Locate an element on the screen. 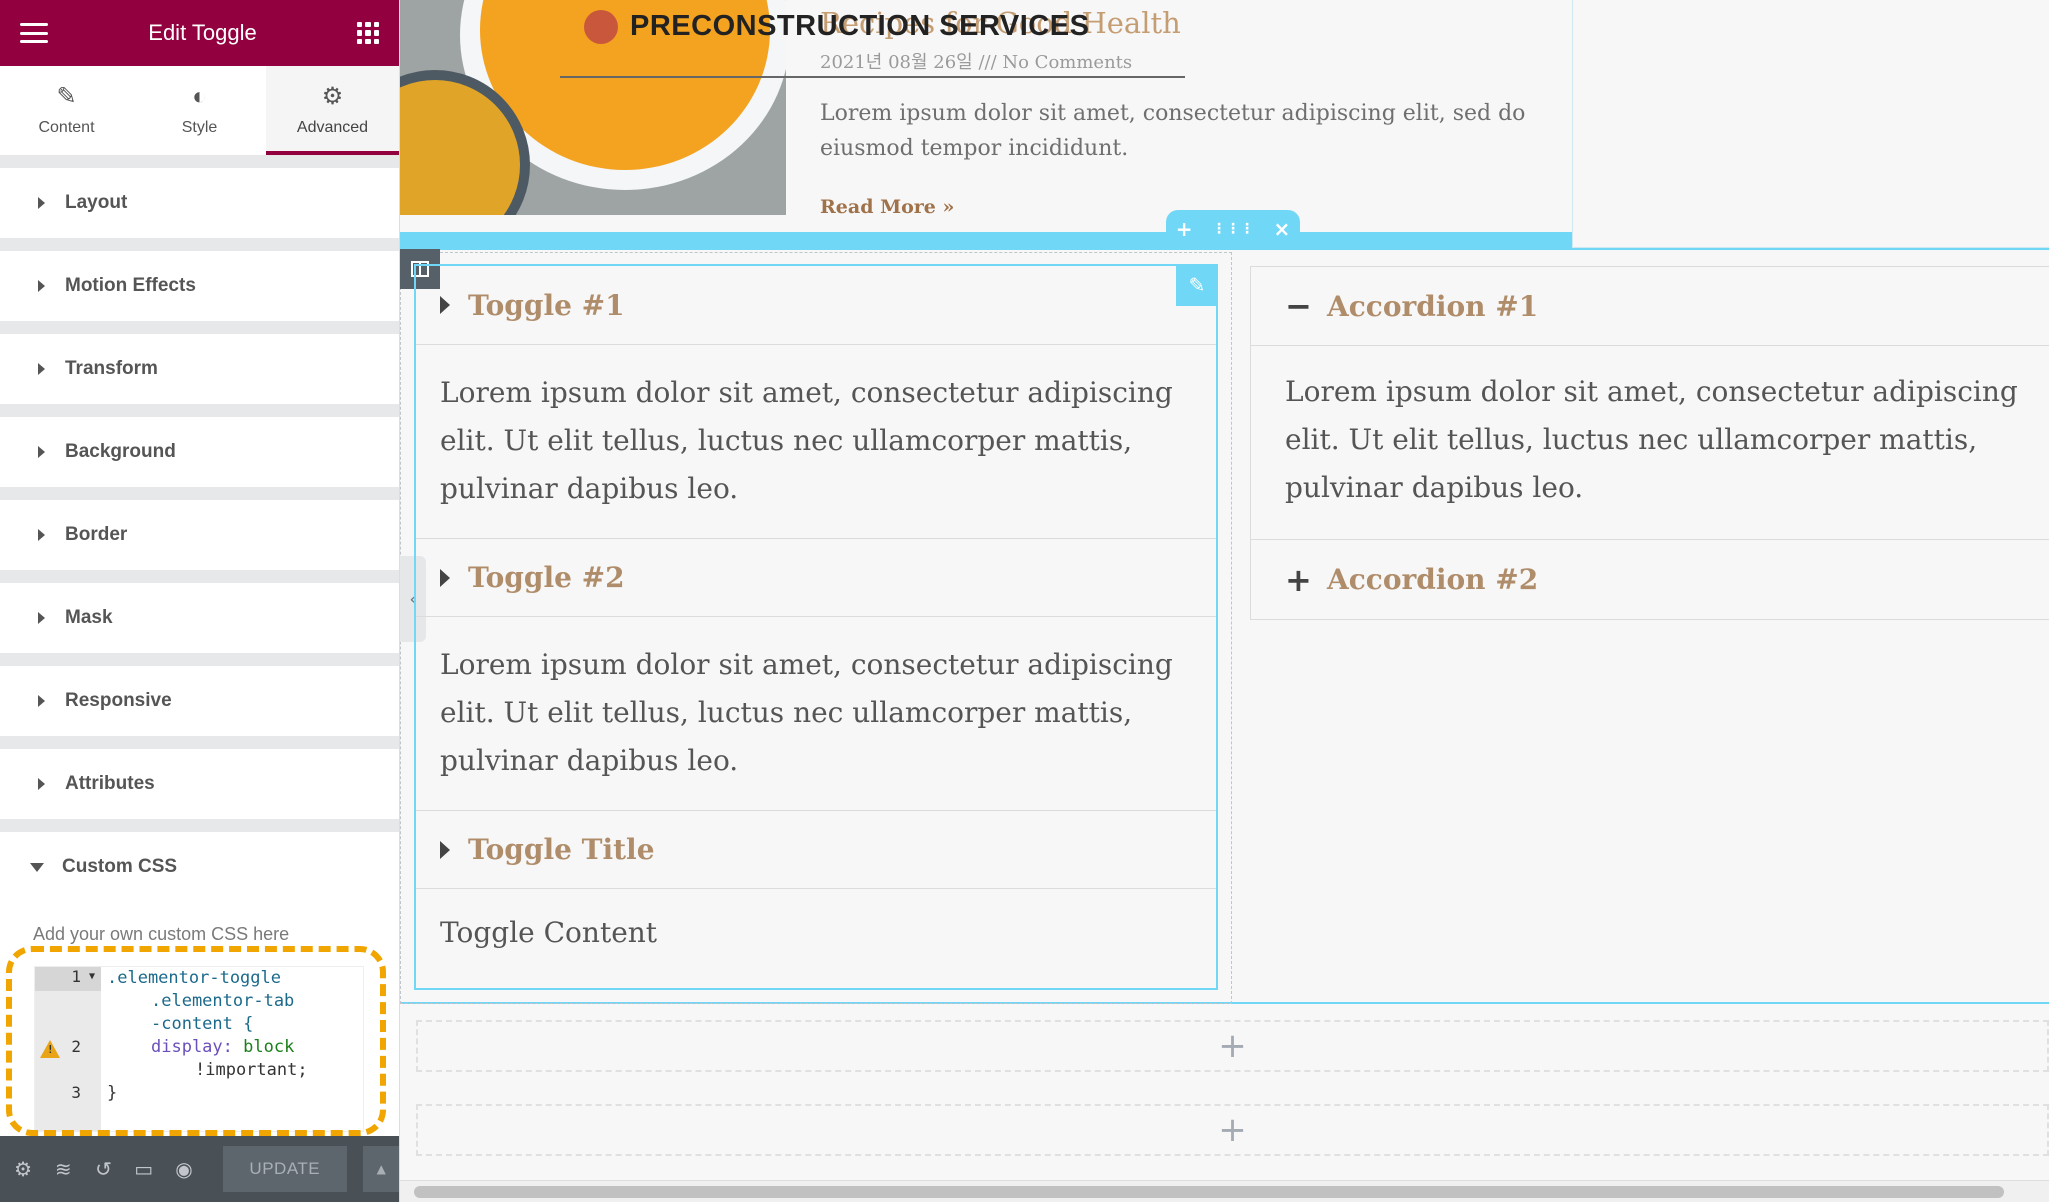  tab-label: Style is located at coordinates (199, 127).